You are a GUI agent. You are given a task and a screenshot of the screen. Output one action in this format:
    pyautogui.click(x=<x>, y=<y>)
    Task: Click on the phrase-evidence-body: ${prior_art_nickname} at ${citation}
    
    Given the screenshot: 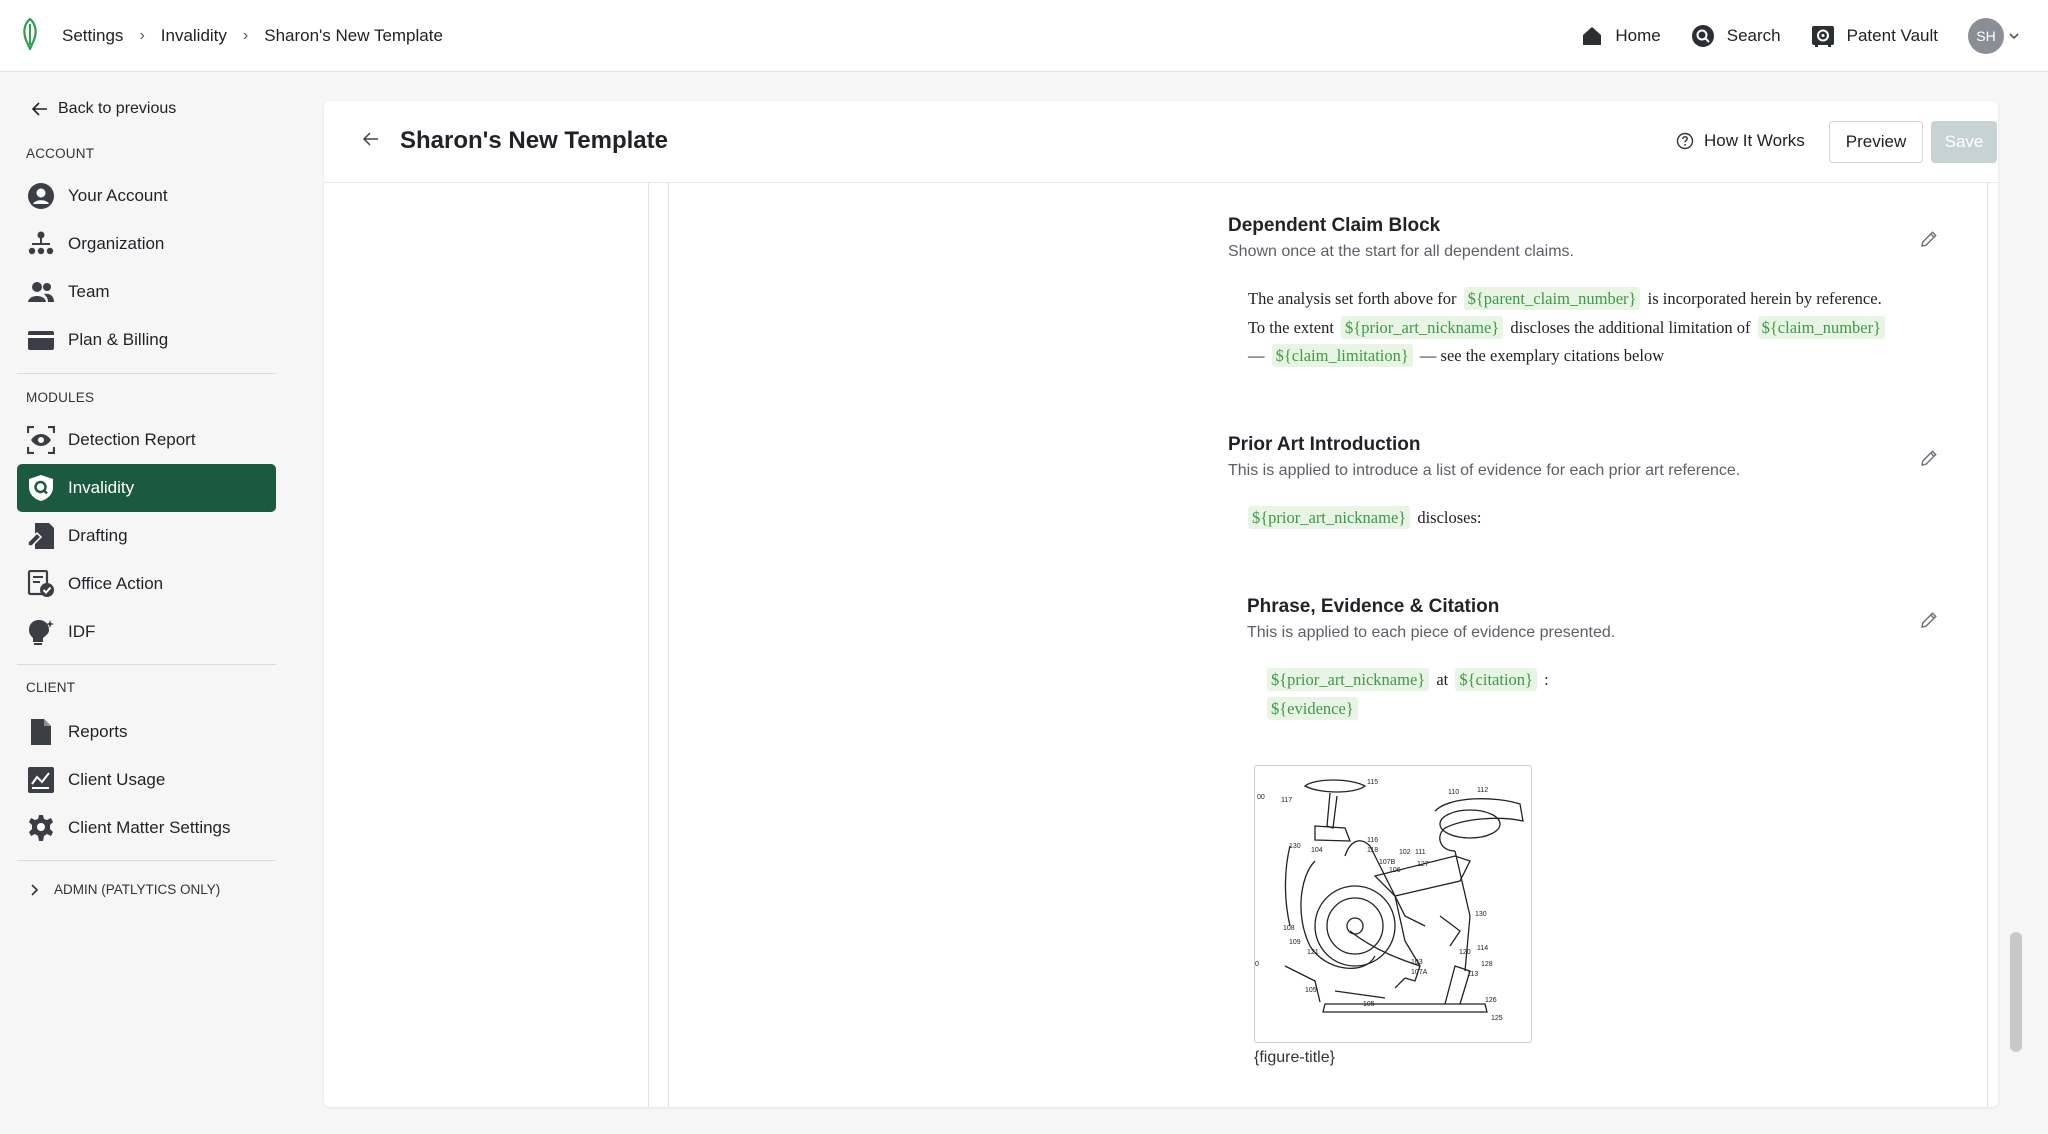 What is the action you would take?
    pyautogui.click(x=1408, y=694)
    